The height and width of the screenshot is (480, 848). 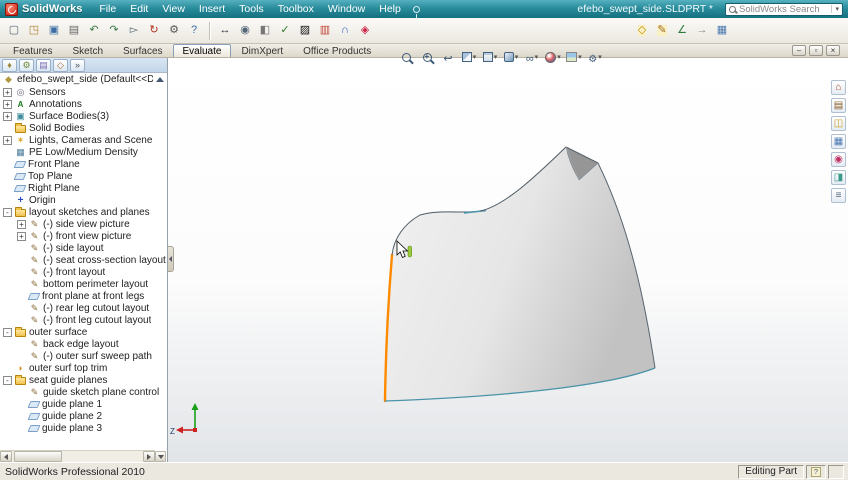 What do you see at coordinates (212, 9) in the screenshot?
I see `menu-insert: Insert` at bounding box center [212, 9].